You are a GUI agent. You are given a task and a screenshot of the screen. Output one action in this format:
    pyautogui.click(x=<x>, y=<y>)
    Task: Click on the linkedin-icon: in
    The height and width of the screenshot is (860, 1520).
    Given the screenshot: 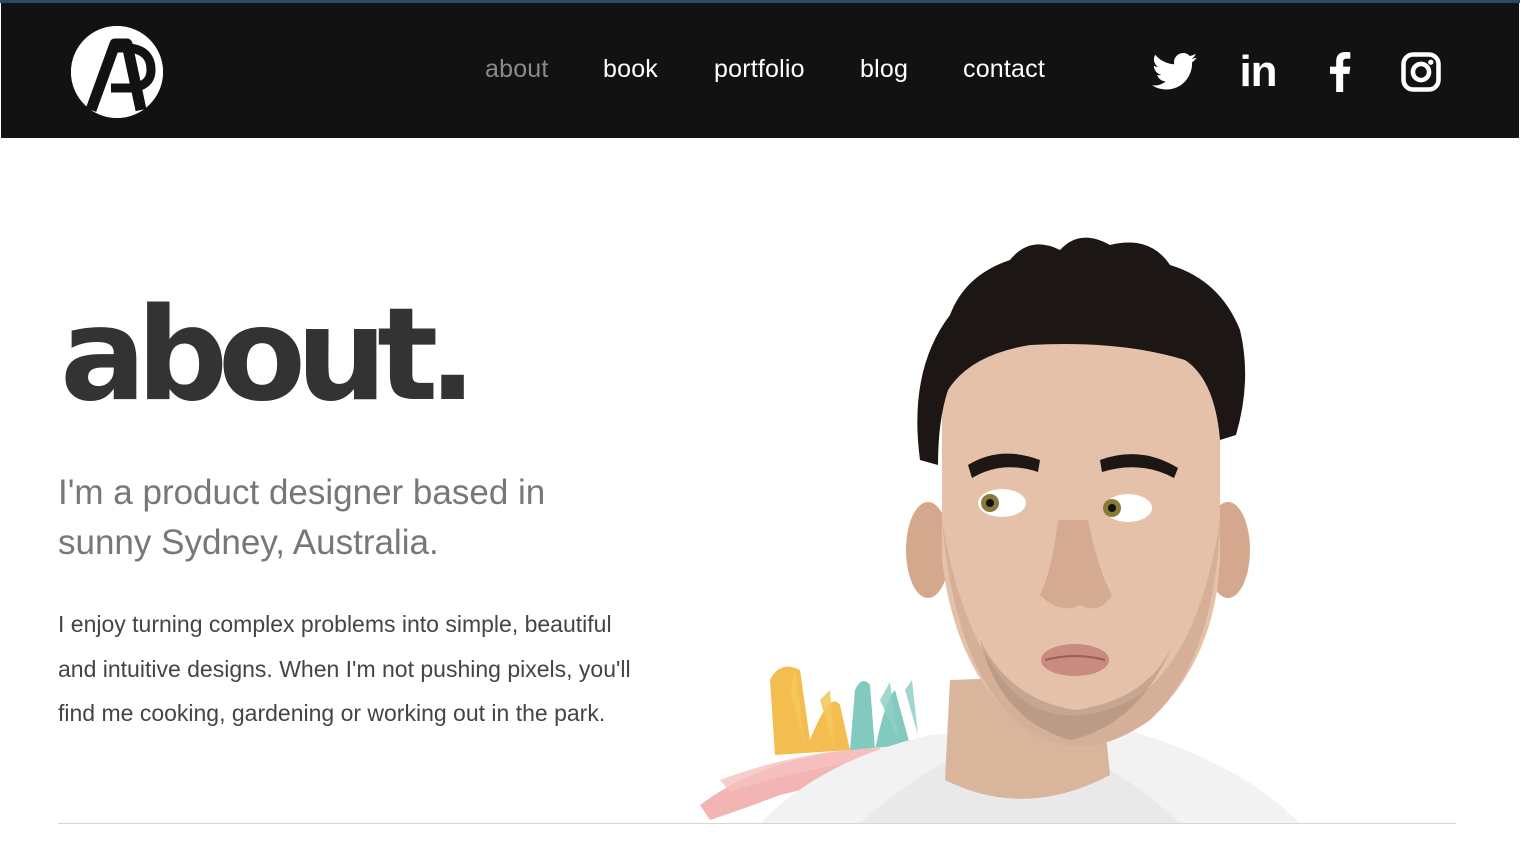 What is the action you would take?
    pyautogui.click(x=1258, y=71)
    